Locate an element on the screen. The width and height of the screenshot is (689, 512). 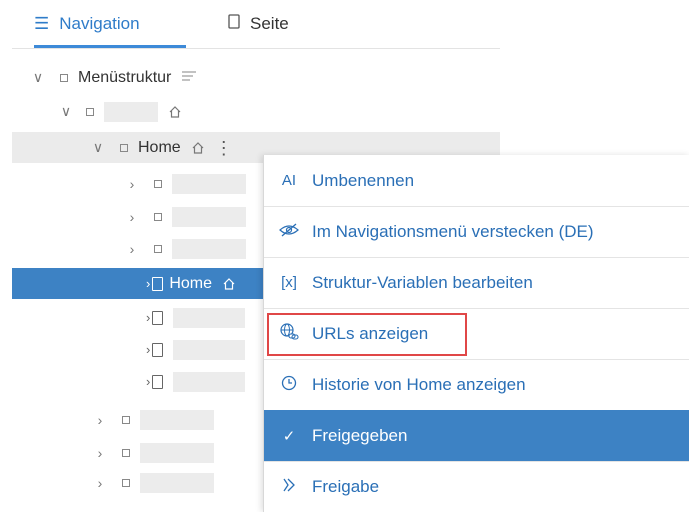
tab-bar: ☰ Navigation Seite is located at coordinates (250, 25).